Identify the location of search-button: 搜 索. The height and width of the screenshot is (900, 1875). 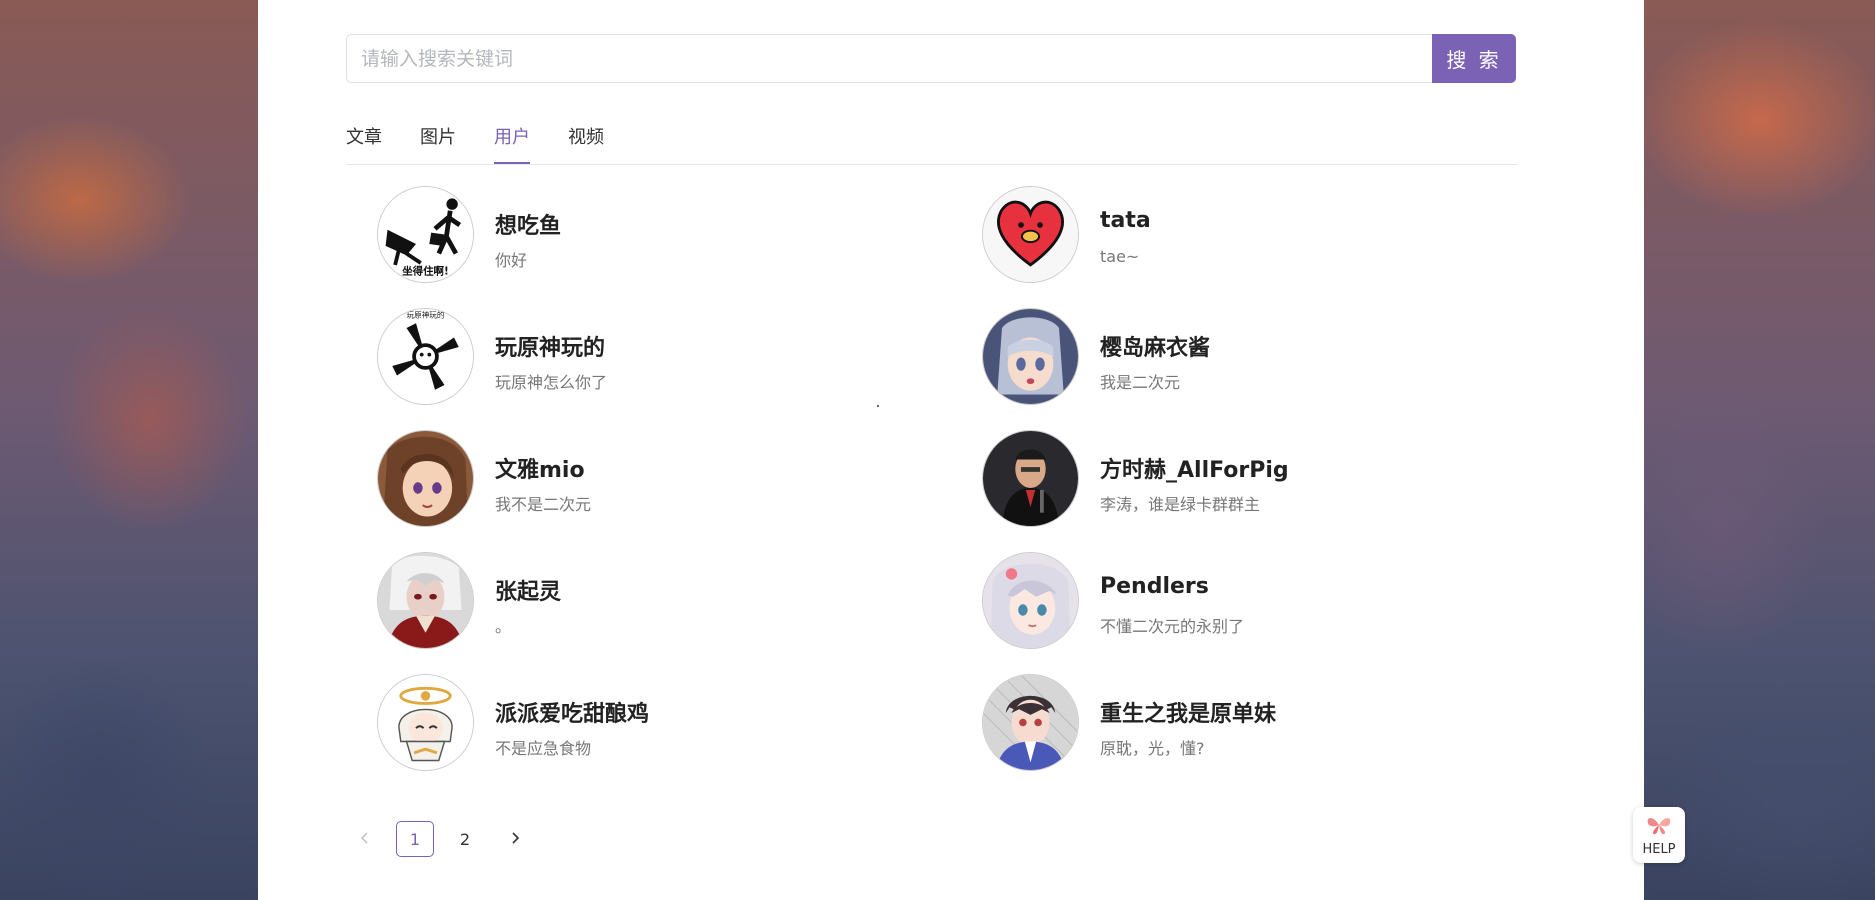
(1474, 58).